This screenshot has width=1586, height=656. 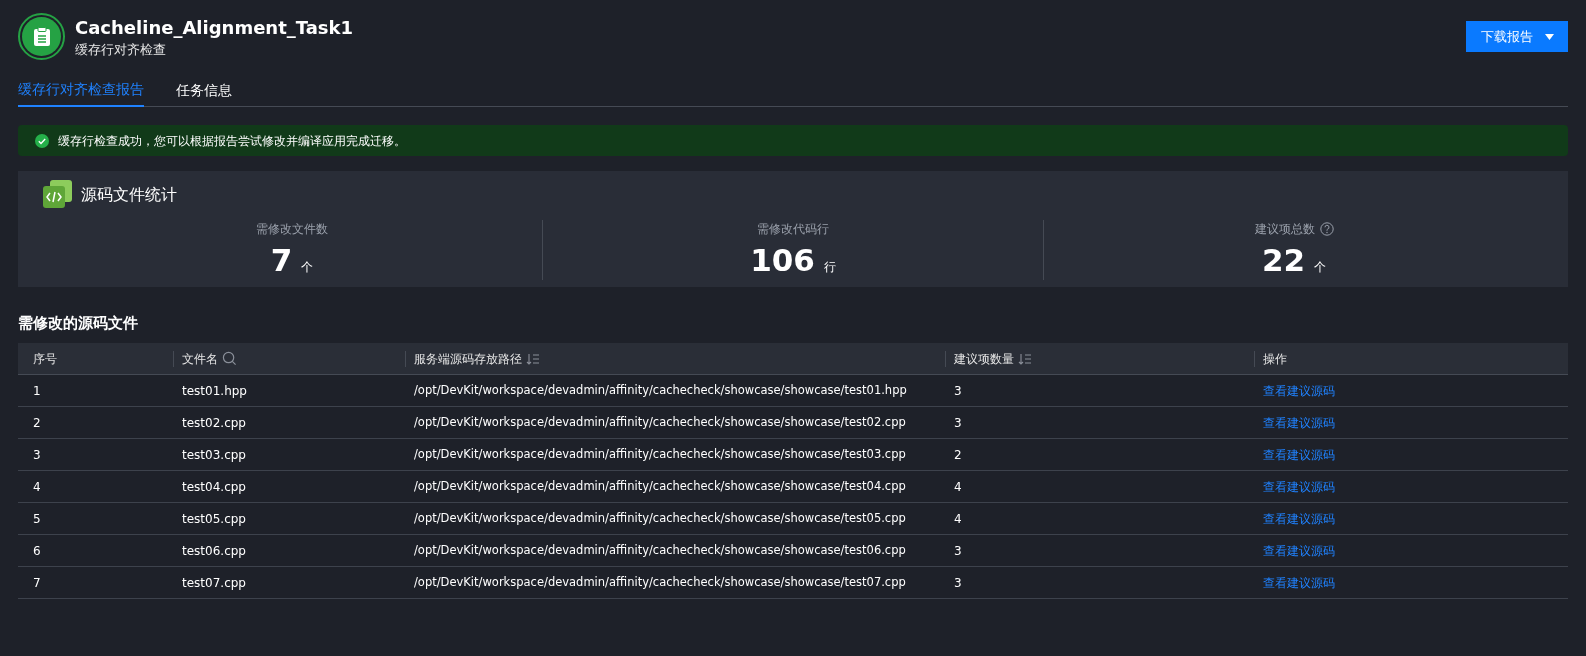 I want to click on stat-label: 需修改代码行, so click(x=793, y=229).